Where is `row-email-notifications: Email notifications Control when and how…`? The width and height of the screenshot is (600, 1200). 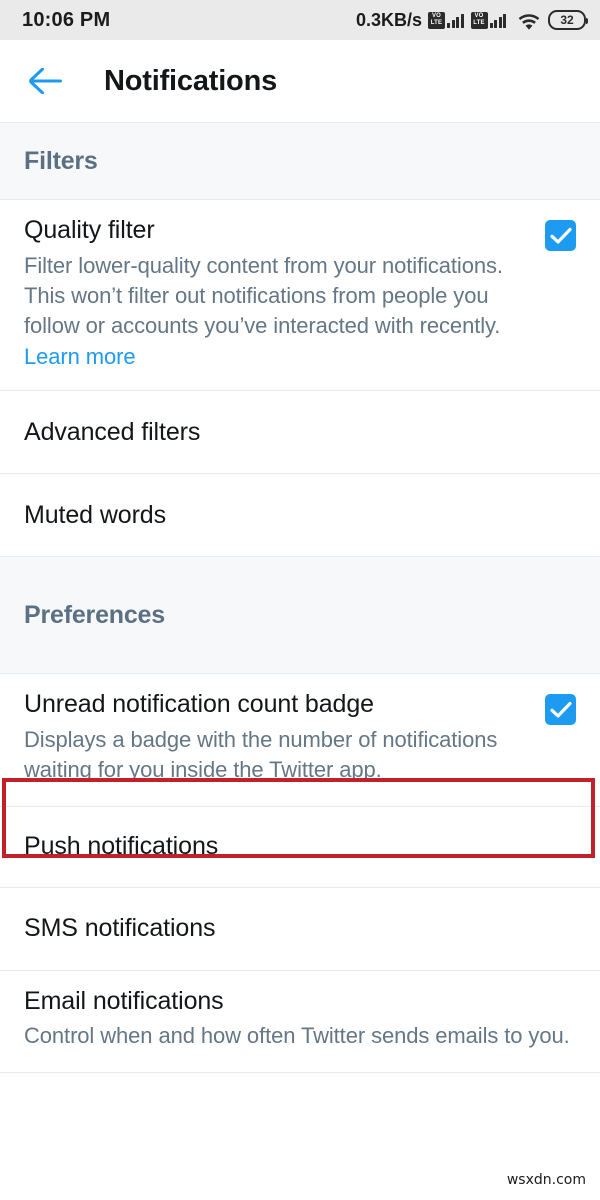 row-email-notifications: Email notifications Control when and how… is located at coordinates (300, 1021).